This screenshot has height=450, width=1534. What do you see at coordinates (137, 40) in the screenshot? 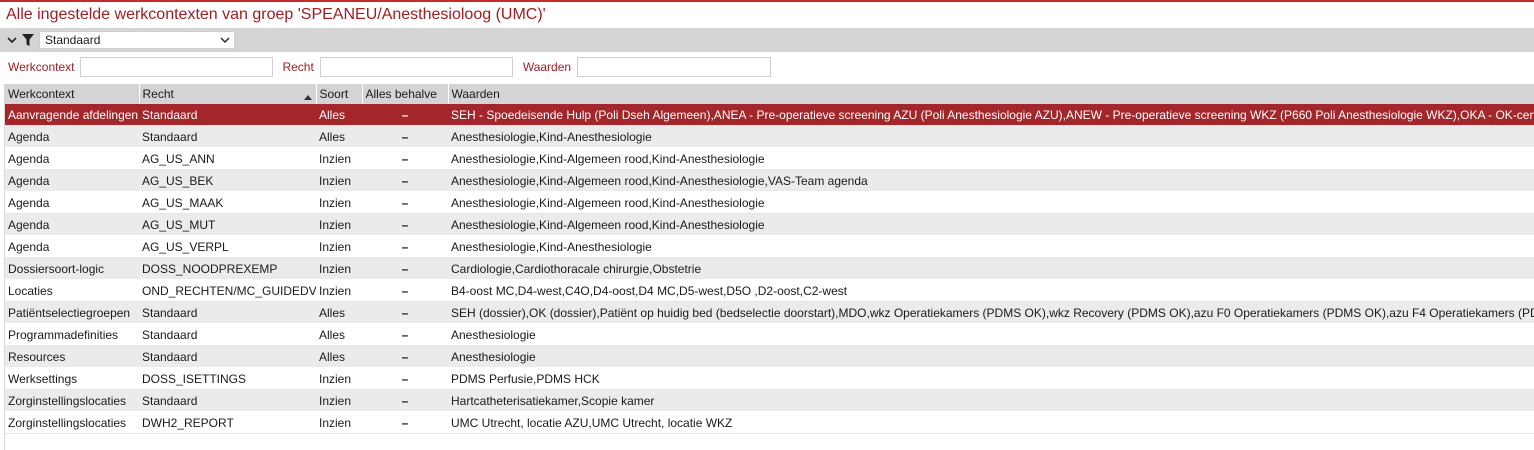
I see `filter-preset-select: Standaard` at bounding box center [137, 40].